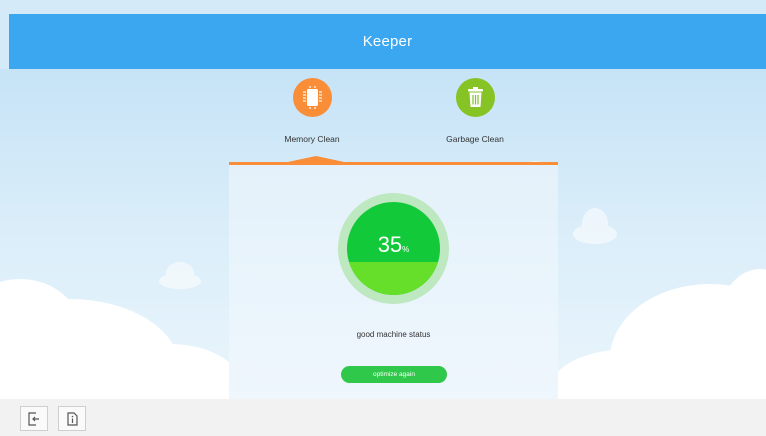 Image resolution: width=766 pixels, height=436 pixels. Describe the element at coordinates (394, 374) in the screenshot. I see `optimize-again-button: optimize again` at that location.